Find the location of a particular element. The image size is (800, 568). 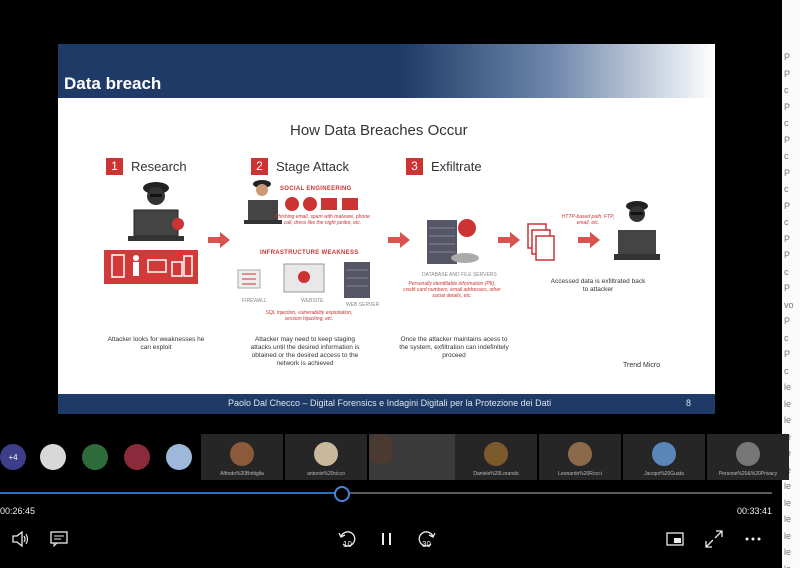

website-label: WEBSITE is located at coordinates (312, 301).